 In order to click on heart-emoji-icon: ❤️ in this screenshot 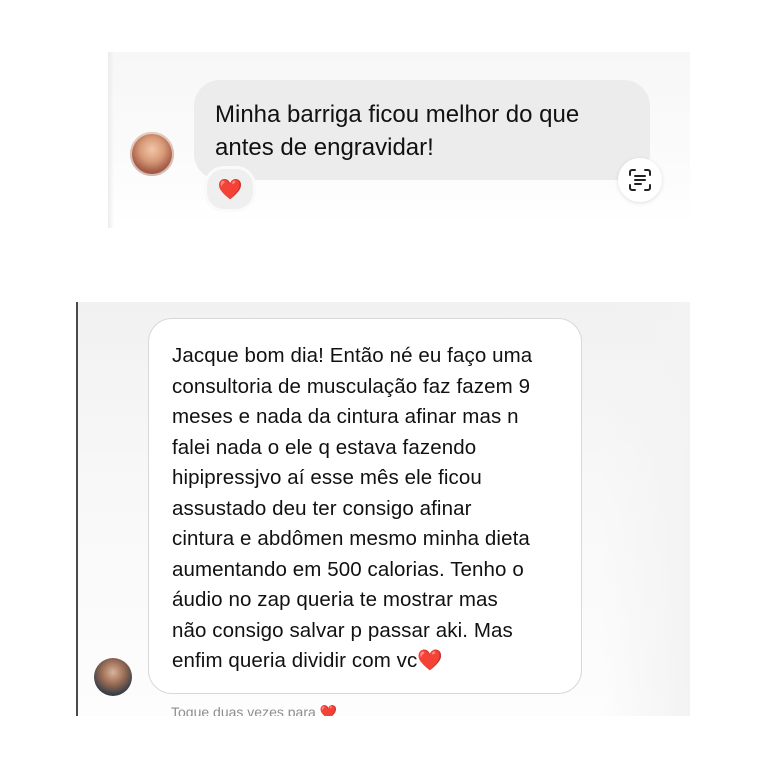, I will do `click(430, 660)`.